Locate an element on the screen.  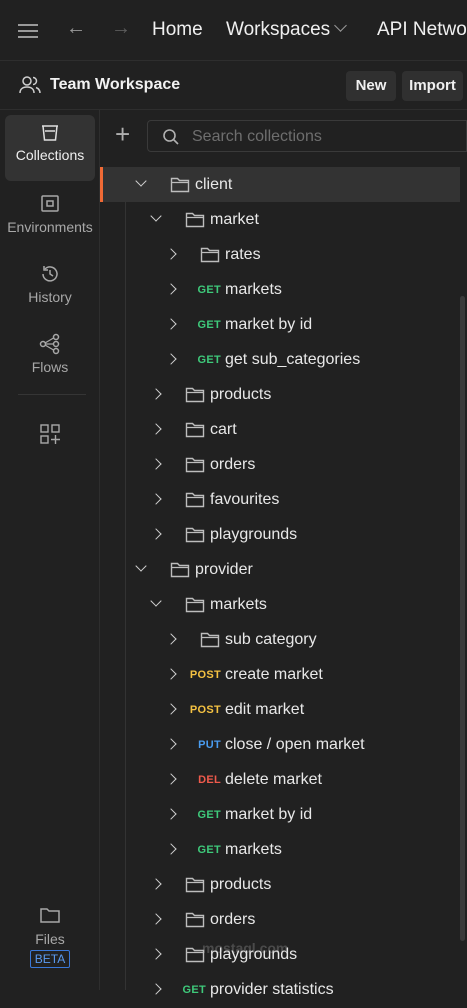
tree-item-label: markets is located at coordinates (253, 849).